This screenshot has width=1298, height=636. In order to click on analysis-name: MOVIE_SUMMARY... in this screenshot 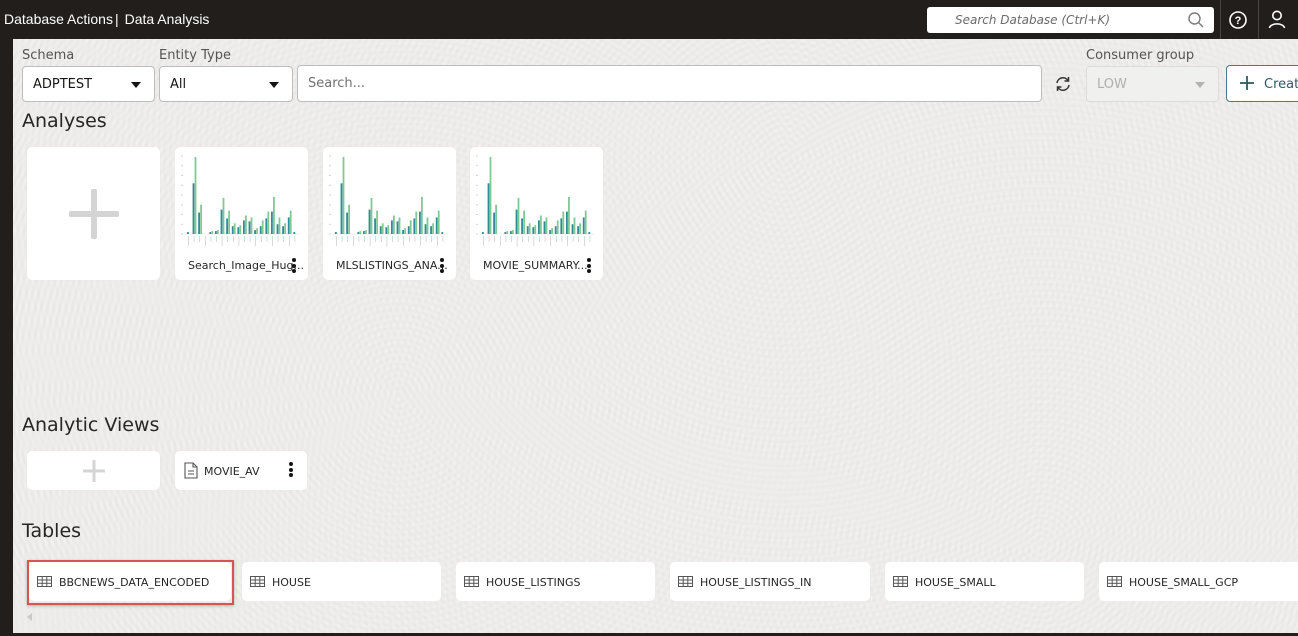, I will do `click(535, 265)`.